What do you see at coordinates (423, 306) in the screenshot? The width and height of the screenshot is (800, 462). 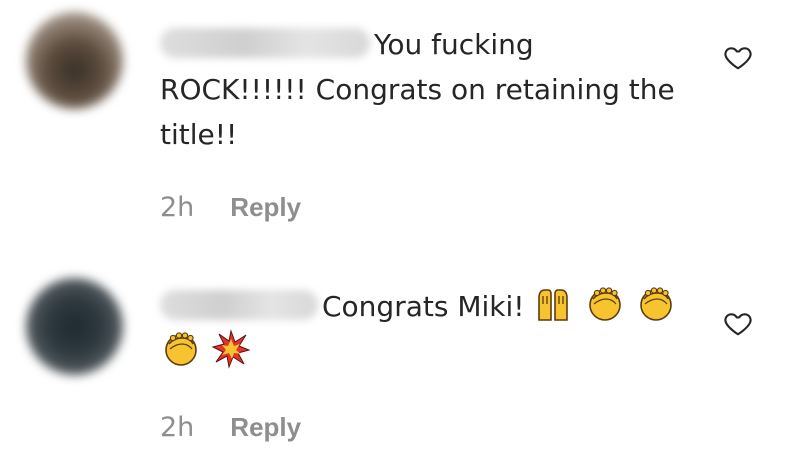 I see `comment-text: Congrats Miki!` at bounding box center [423, 306].